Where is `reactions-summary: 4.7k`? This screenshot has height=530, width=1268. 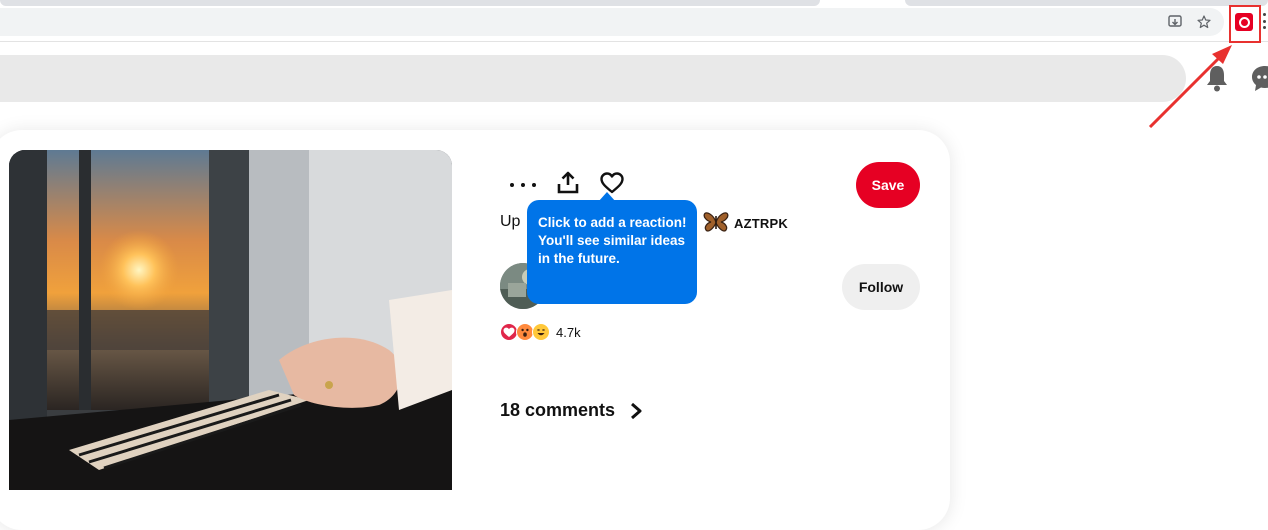 reactions-summary: 4.7k is located at coordinates (540, 332).